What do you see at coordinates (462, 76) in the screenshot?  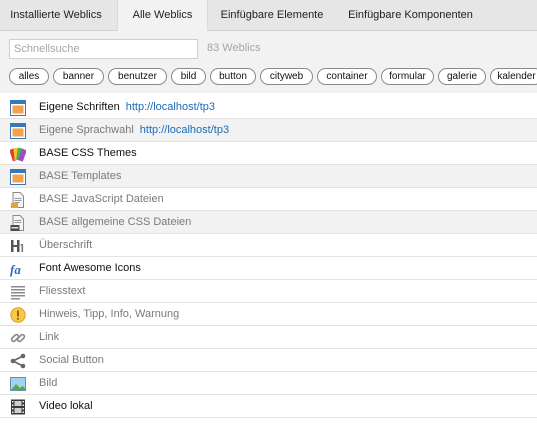 I see `filter-galerie: galerie` at bounding box center [462, 76].